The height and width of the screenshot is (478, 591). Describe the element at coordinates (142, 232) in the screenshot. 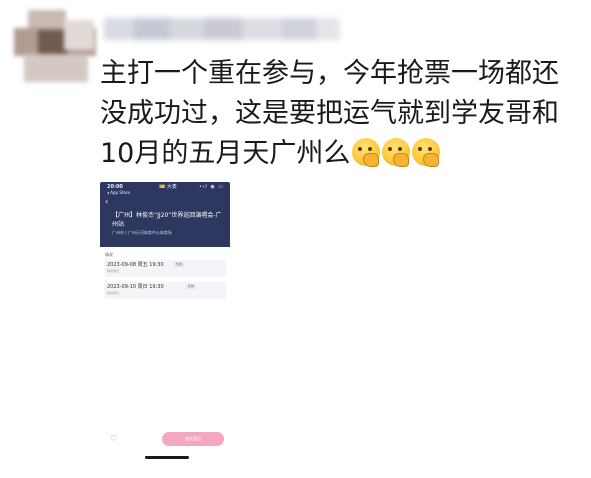

I see `event-venue: 广州市 | 广州天河体育中心体育场` at that location.